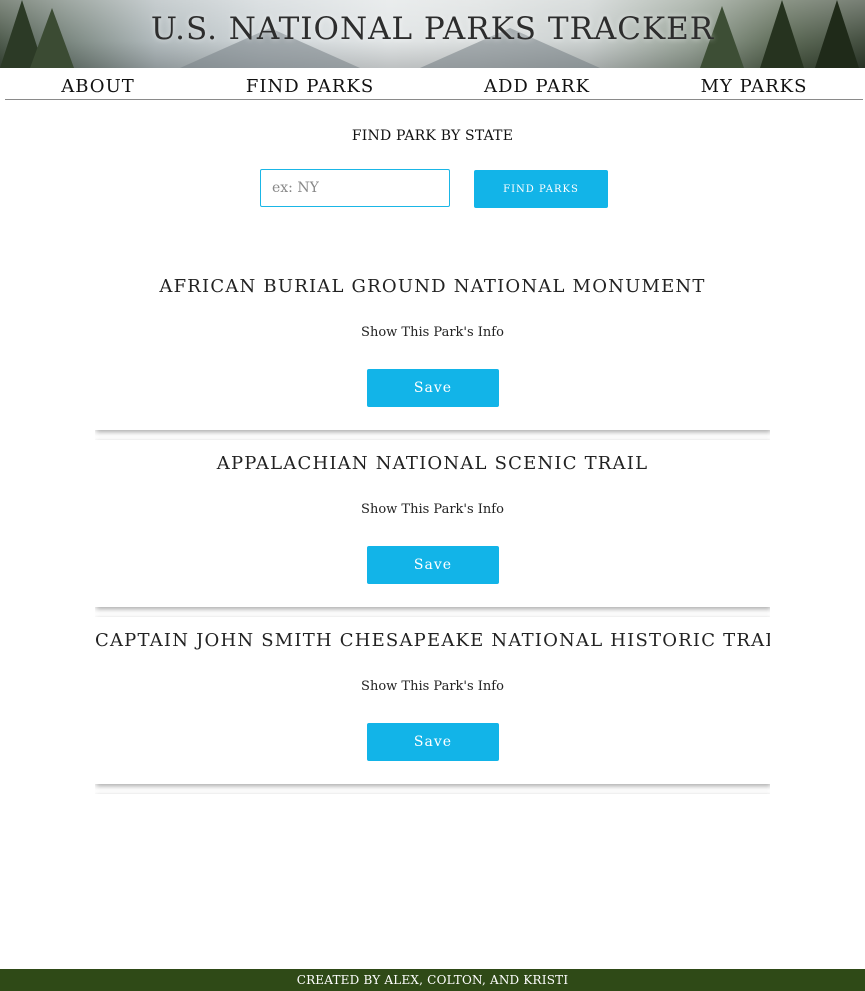 This screenshot has width=865, height=991. I want to click on park-name: APPALACHIAN NATIONAL SCENIC TRAIL, so click(432, 463).